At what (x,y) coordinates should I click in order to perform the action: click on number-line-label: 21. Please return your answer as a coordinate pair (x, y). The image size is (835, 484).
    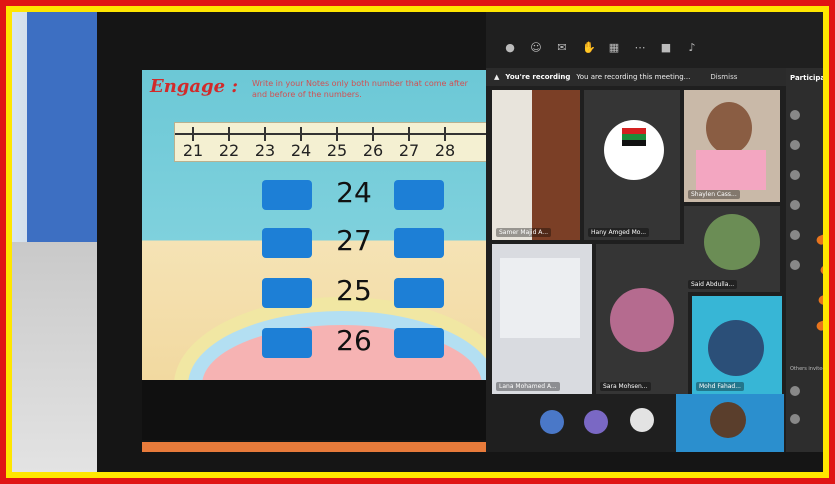
    Looking at the image, I should click on (193, 150).